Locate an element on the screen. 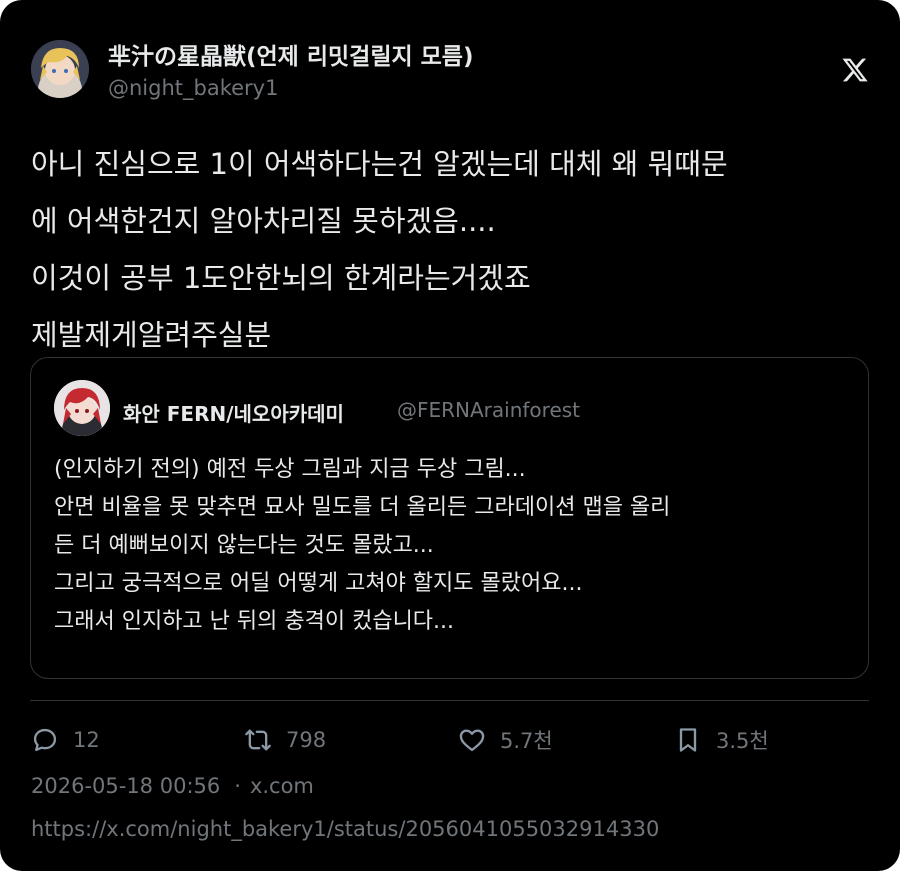  divider is located at coordinates (449, 700).